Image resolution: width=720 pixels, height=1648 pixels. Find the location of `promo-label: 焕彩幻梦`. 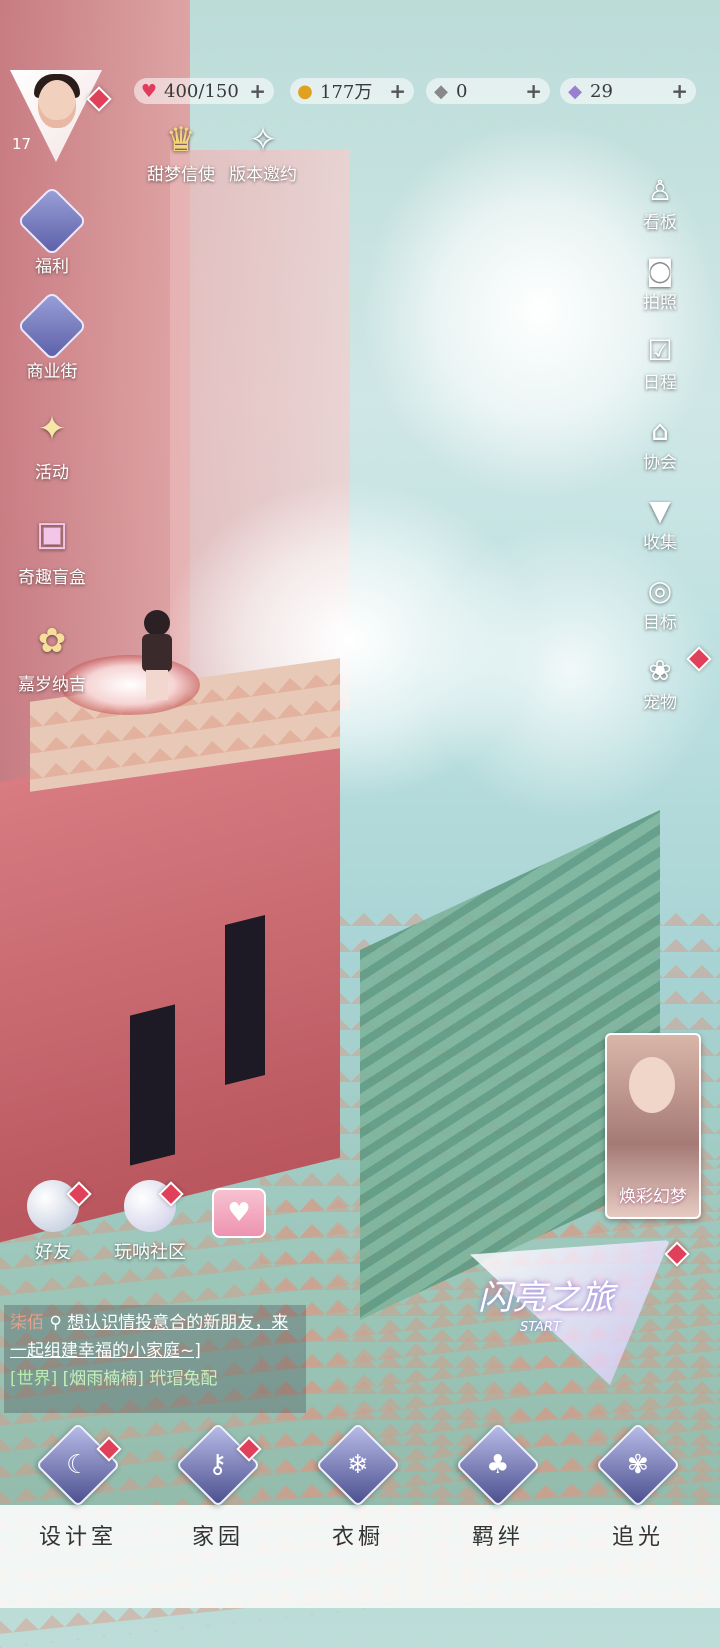

promo-label: 焕彩幻梦 is located at coordinates (653, 1197).